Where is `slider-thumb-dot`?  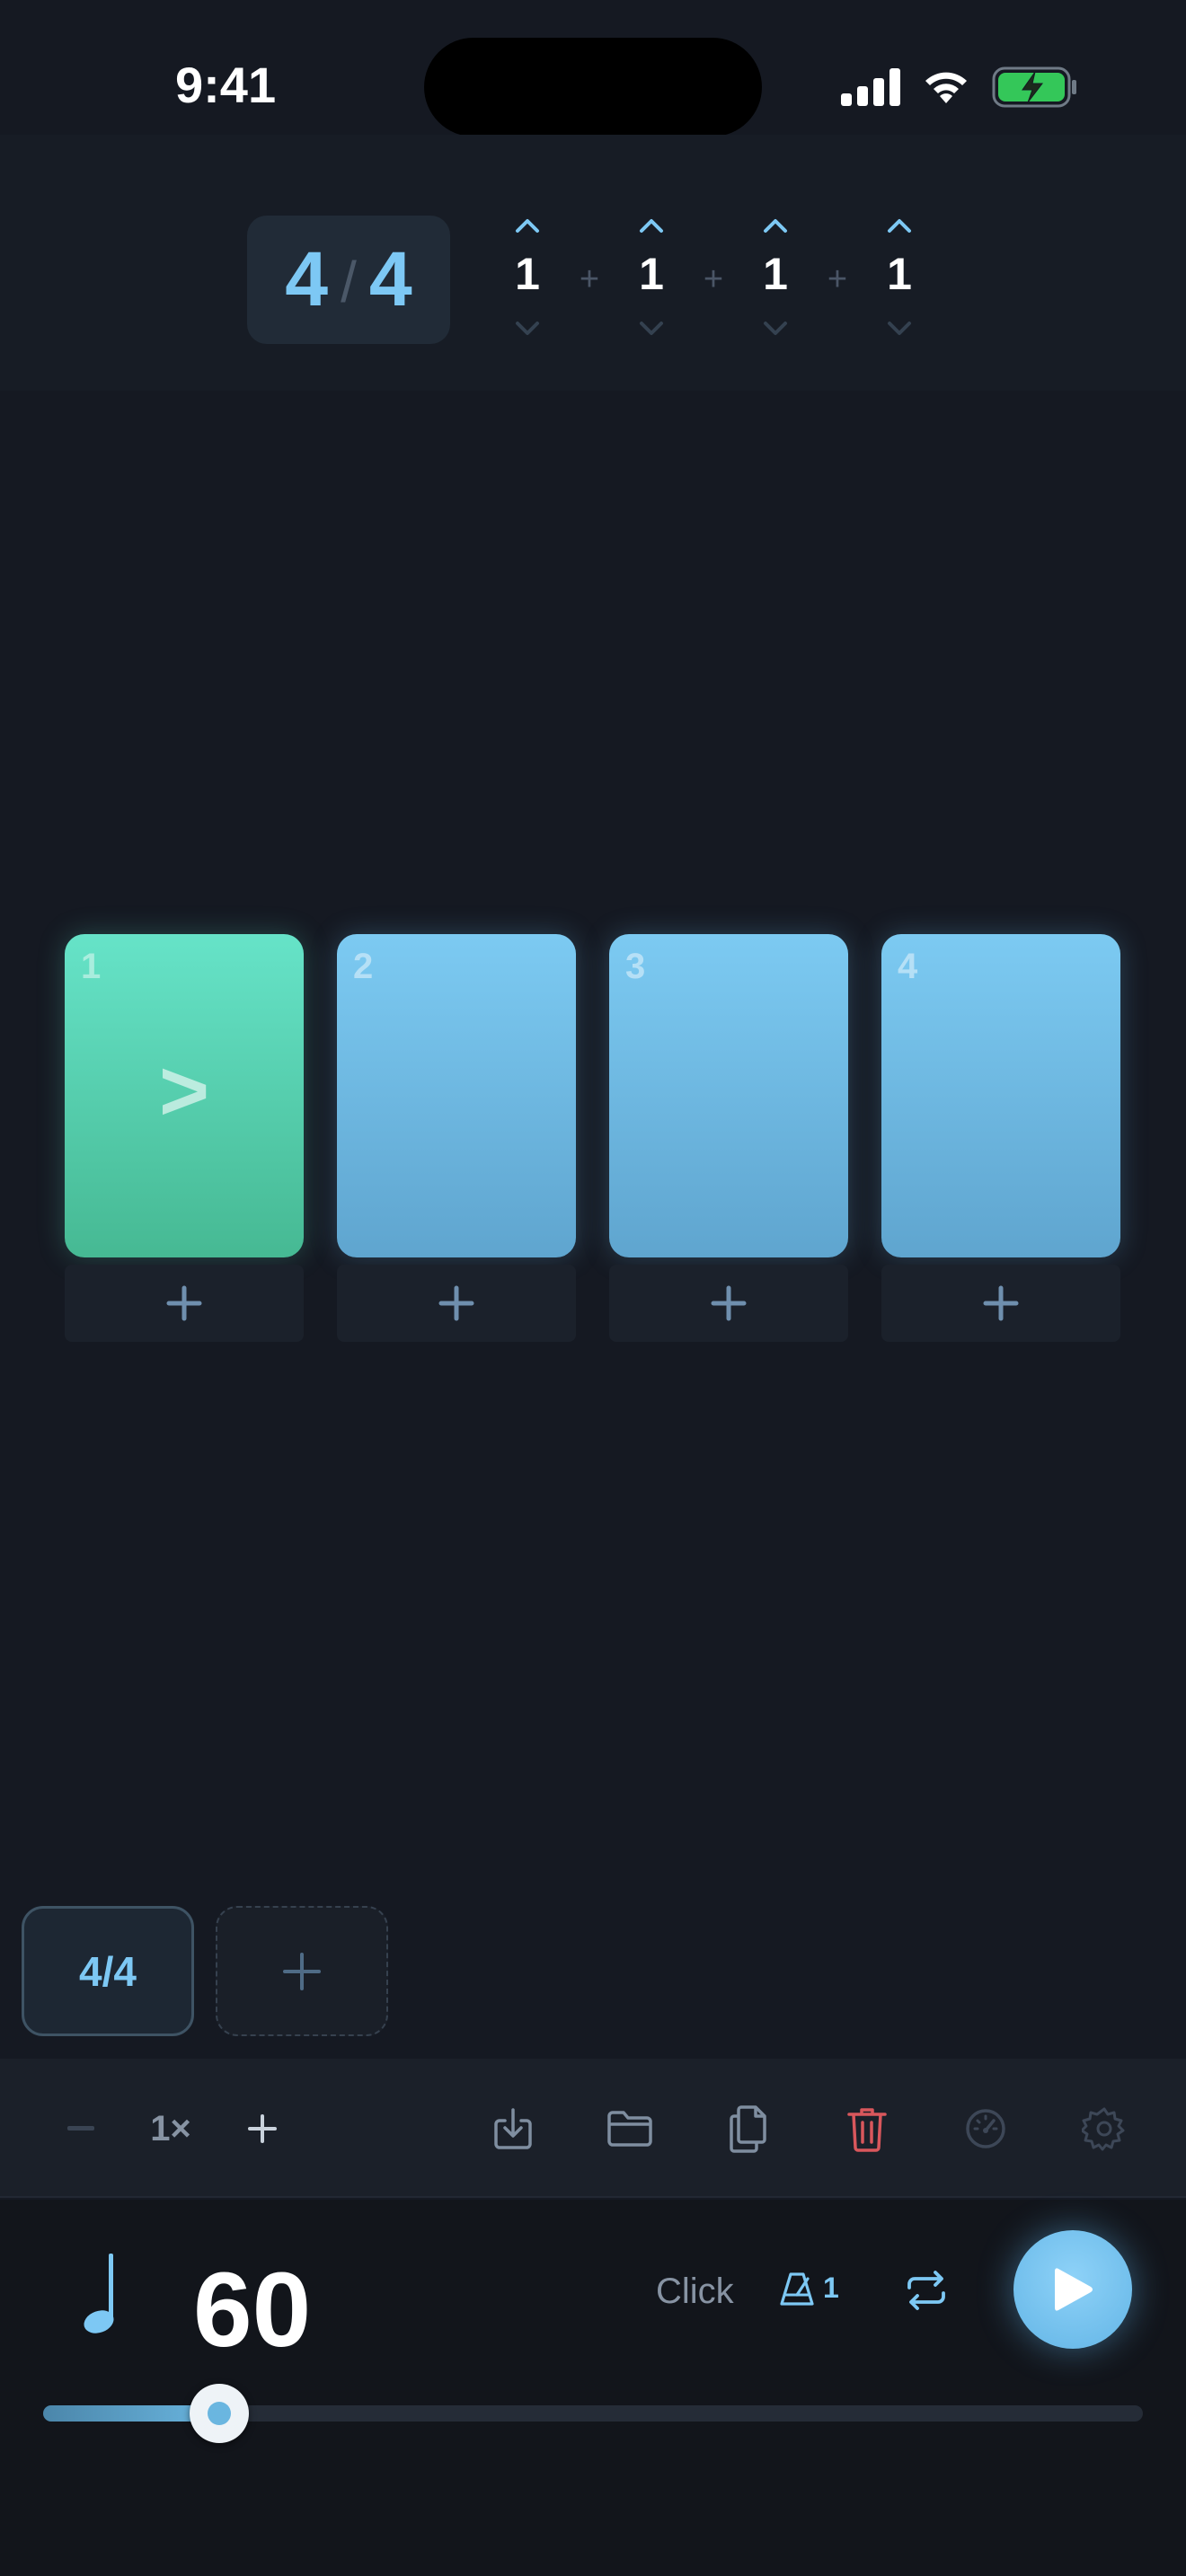
slider-thumb-dot is located at coordinates (219, 2413).